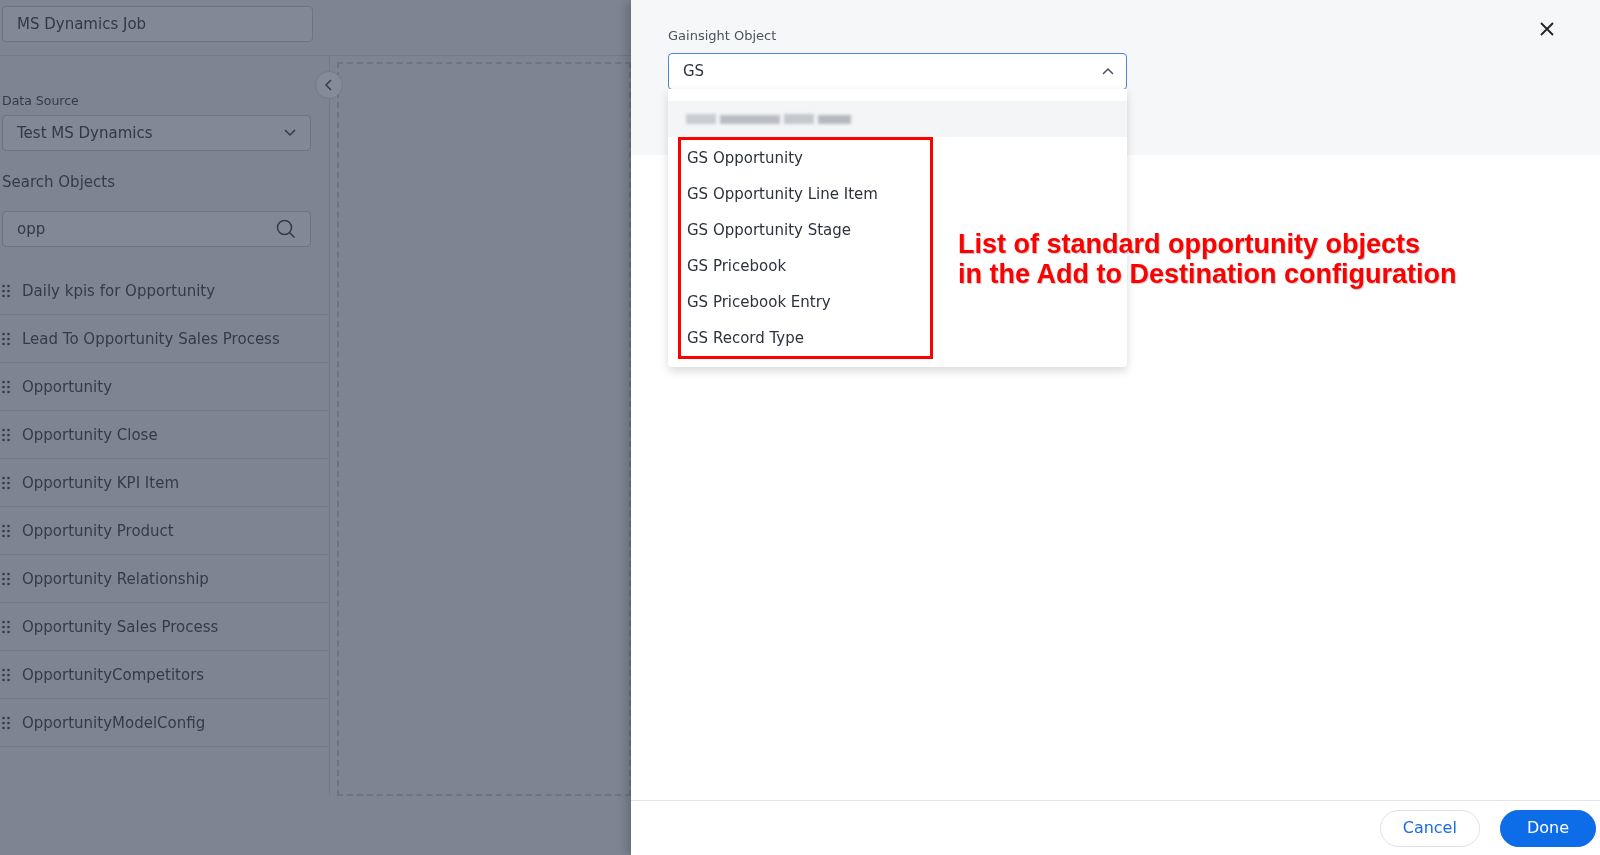 The height and width of the screenshot is (855, 1600). What do you see at coordinates (782, 194) in the screenshot?
I see `dropdown-option: GS Opportunity Line Item` at bounding box center [782, 194].